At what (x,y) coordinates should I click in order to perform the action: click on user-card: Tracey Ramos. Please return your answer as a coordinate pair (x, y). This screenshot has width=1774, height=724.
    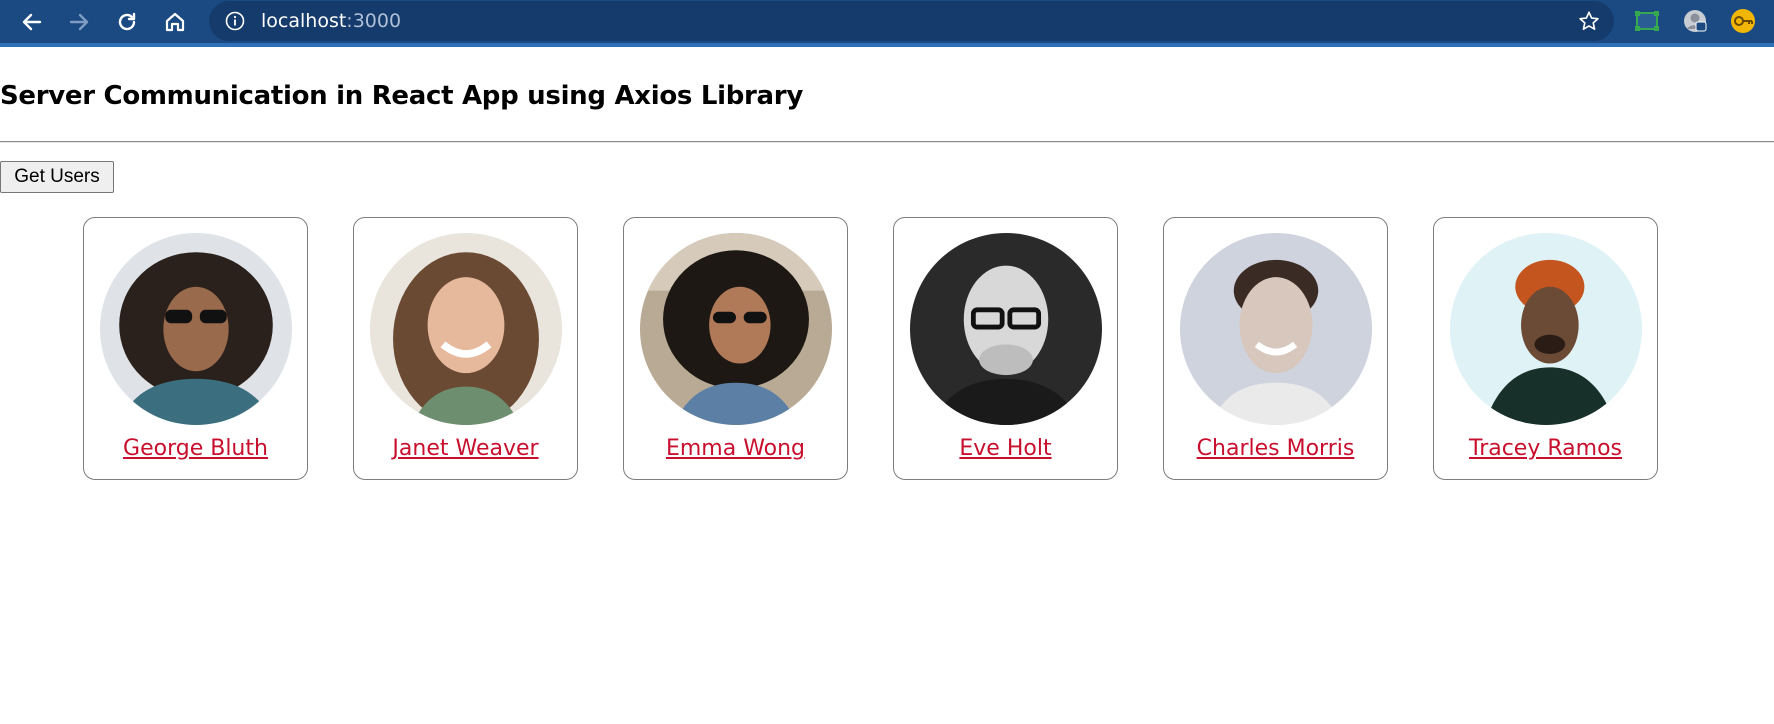
    Looking at the image, I should click on (1545, 348).